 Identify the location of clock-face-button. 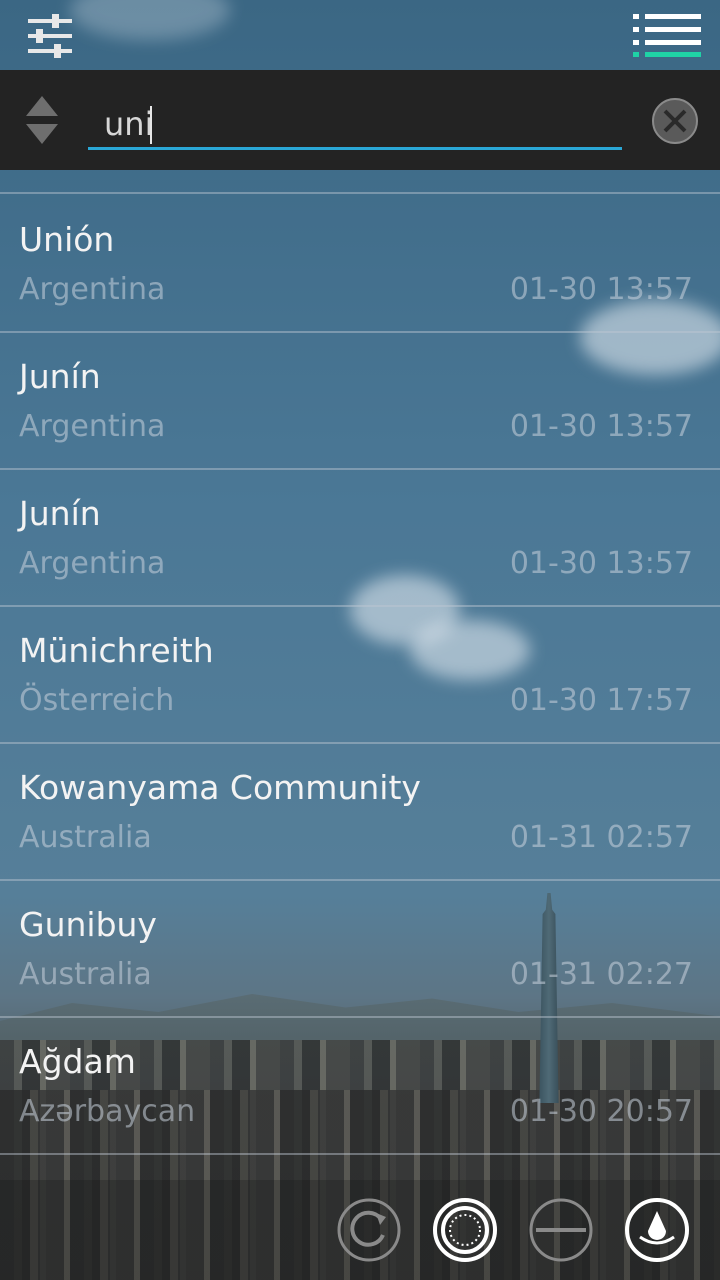
(465, 1230).